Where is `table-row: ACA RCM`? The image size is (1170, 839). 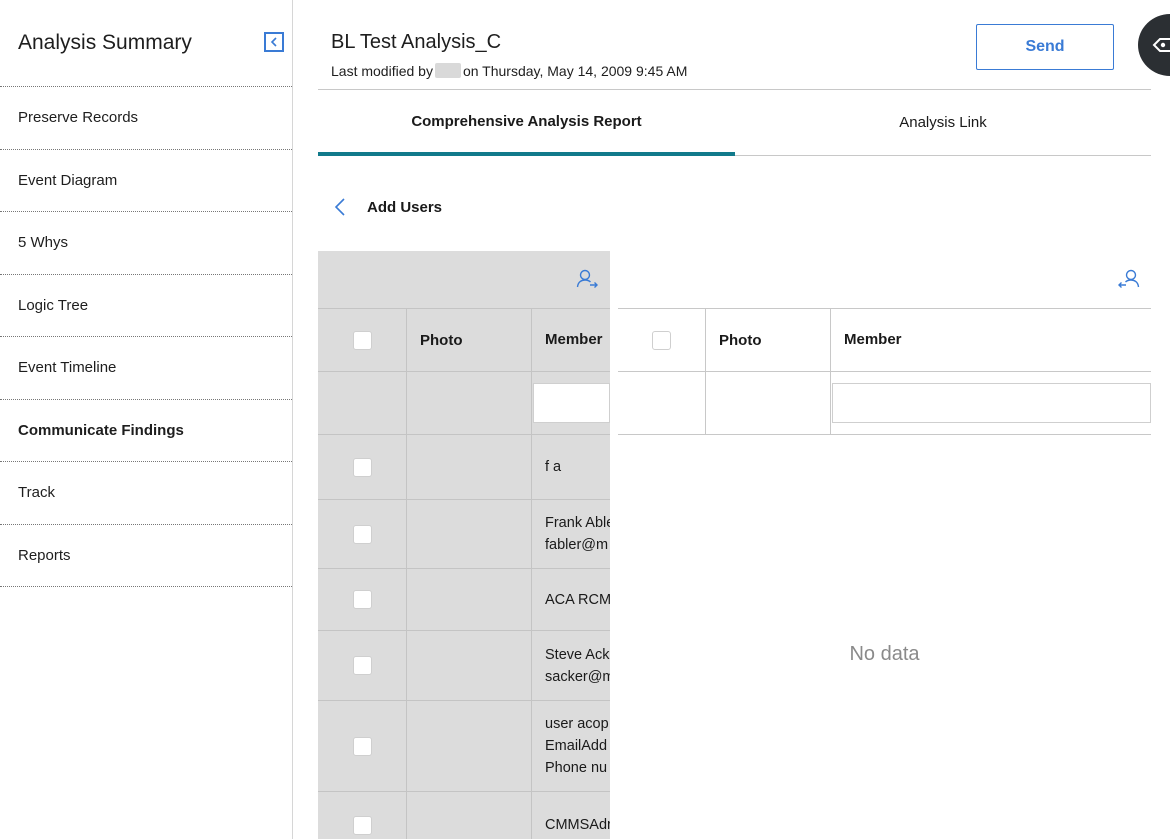 table-row: ACA RCM is located at coordinates (464, 600).